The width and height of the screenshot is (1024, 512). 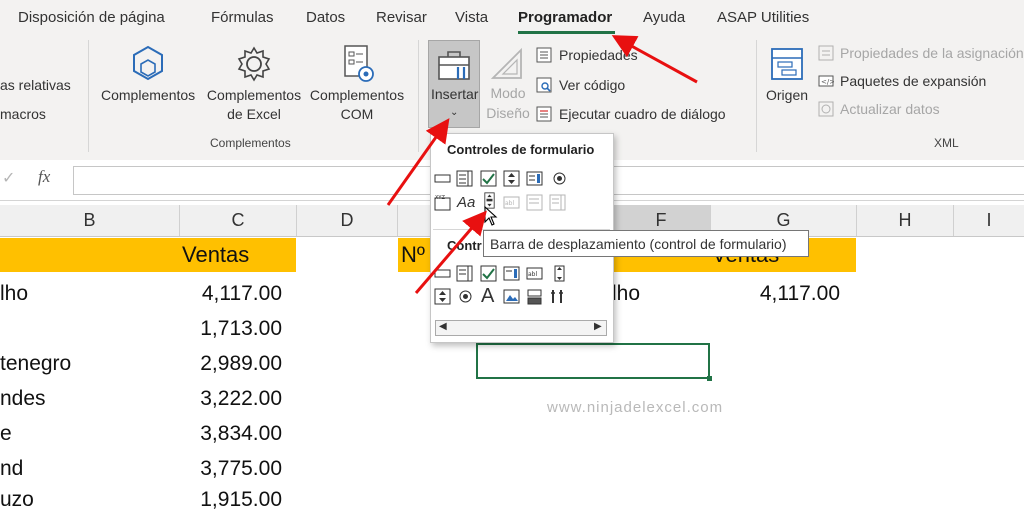 I want to click on arrow-to-scrollbar-control, so click(x=450, y=252).